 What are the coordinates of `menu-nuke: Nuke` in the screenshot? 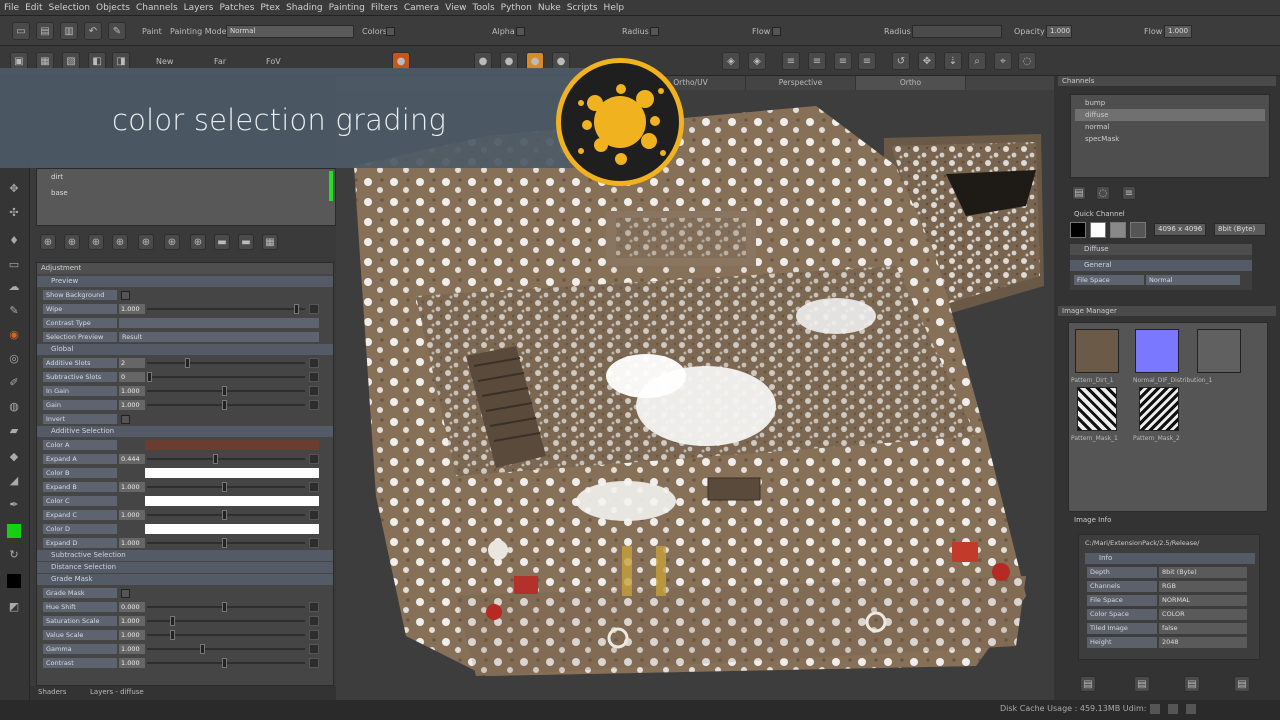 It's located at (552, 8).